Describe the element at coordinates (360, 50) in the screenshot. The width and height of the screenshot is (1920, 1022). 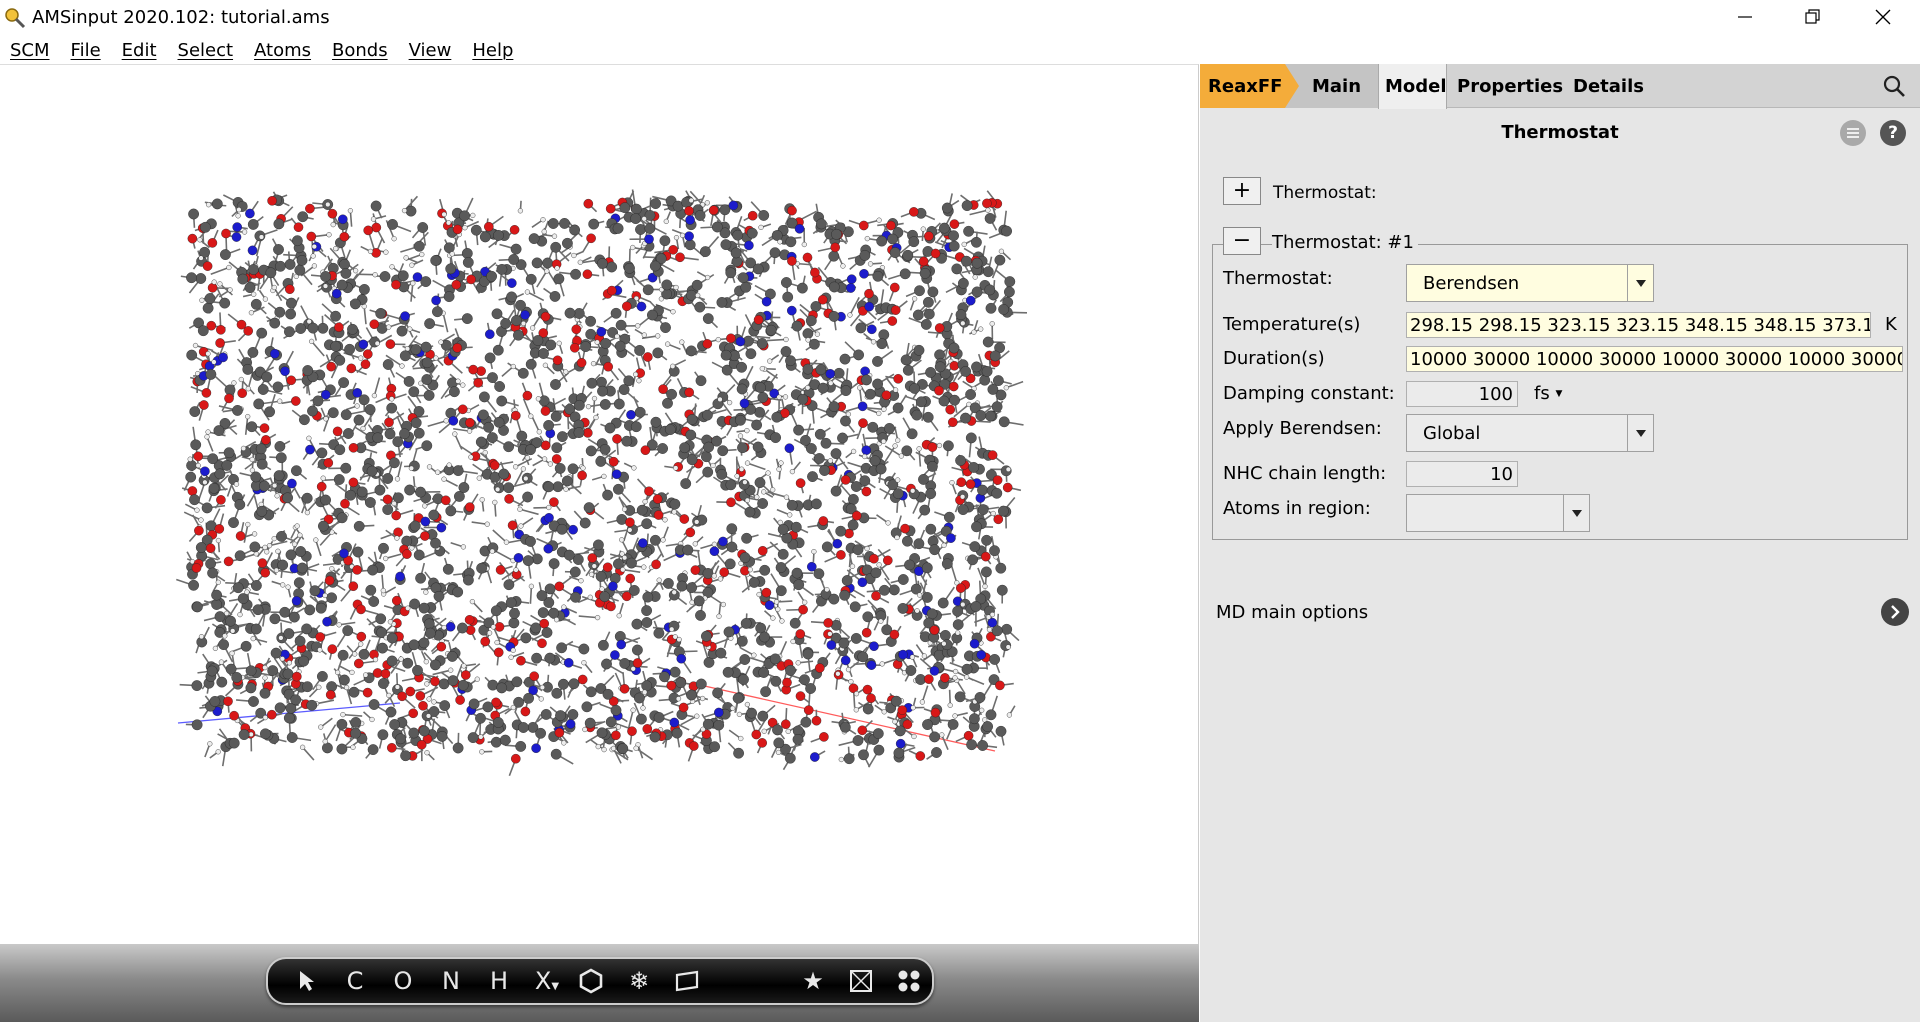
I see `menu-bonds: Bonds` at that location.